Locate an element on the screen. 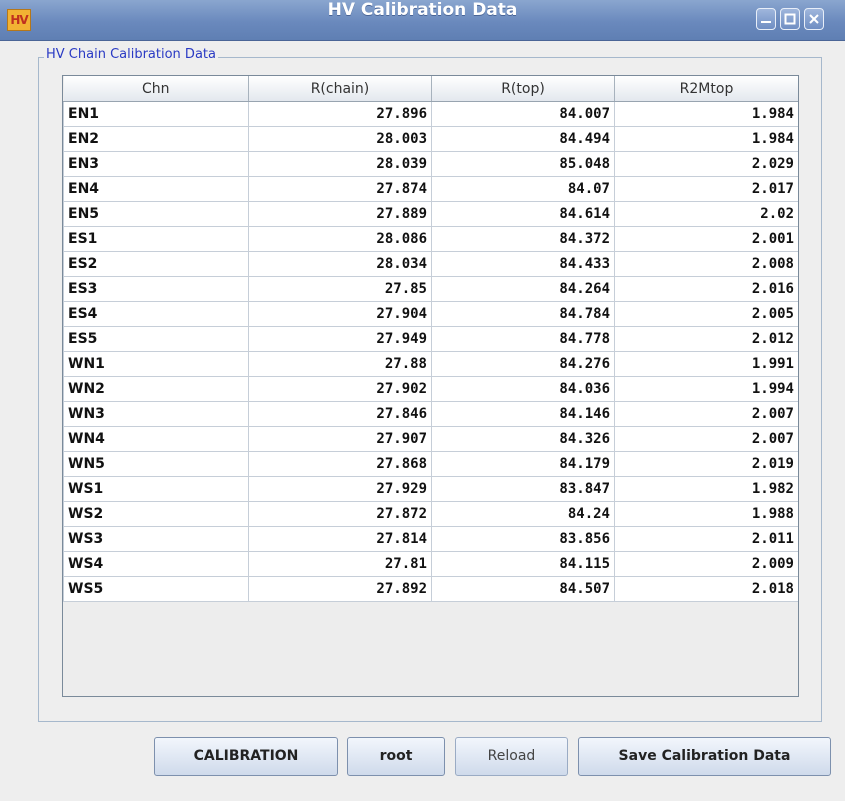 This screenshot has height=801, width=845. table-cell: 28.003 is located at coordinates (340, 139).